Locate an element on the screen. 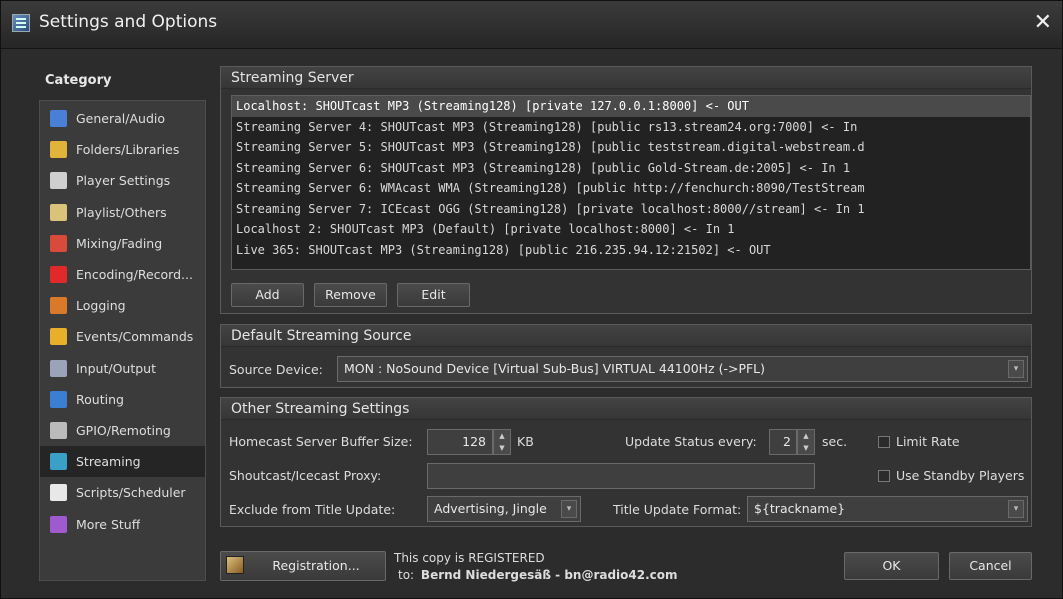  cancel-button: Cancel is located at coordinates (990, 566).